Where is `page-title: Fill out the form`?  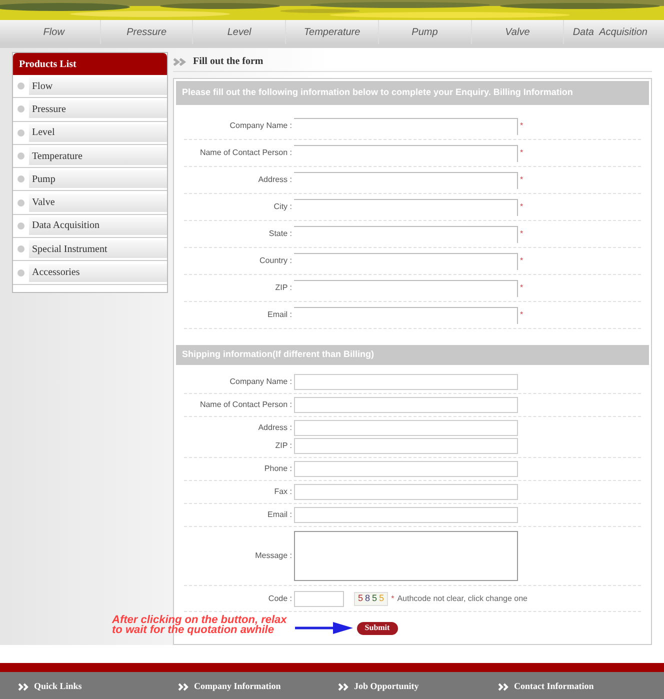 page-title: Fill out the form is located at coordinates (228, 62).